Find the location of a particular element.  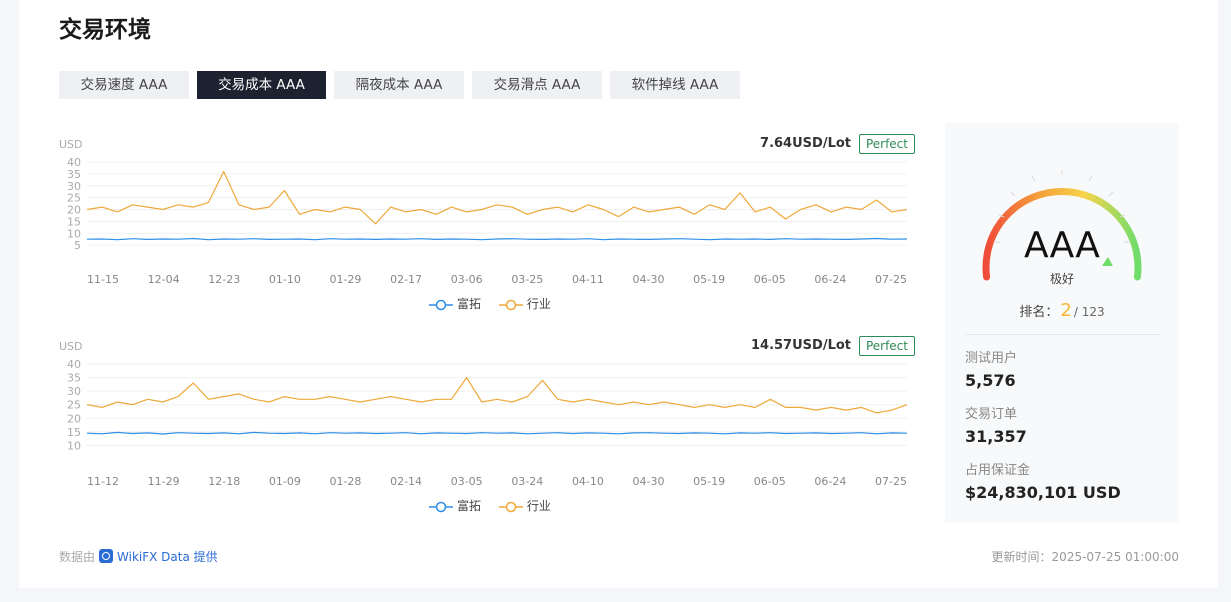

x-tick-label: 11-15 is located at coordinates (103, 279).